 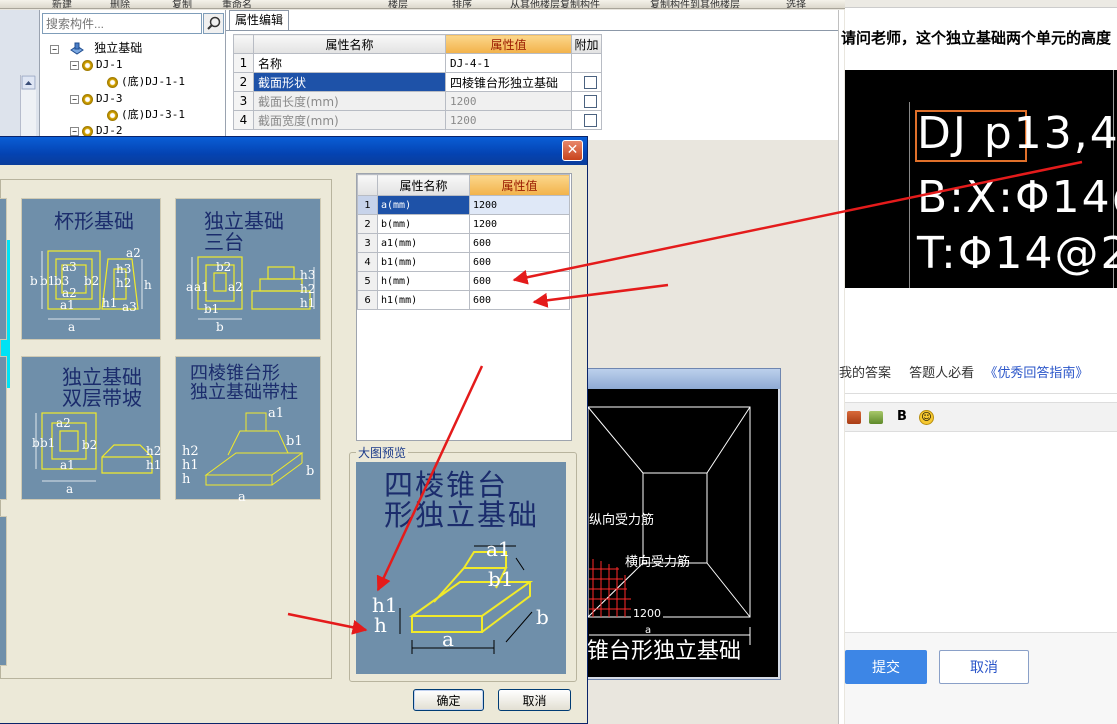 What do you see at coordinates (508, 82) in the screenshot?
I see `property-value: 四棱锥台形独立基础` at bounding box center [508, 82].